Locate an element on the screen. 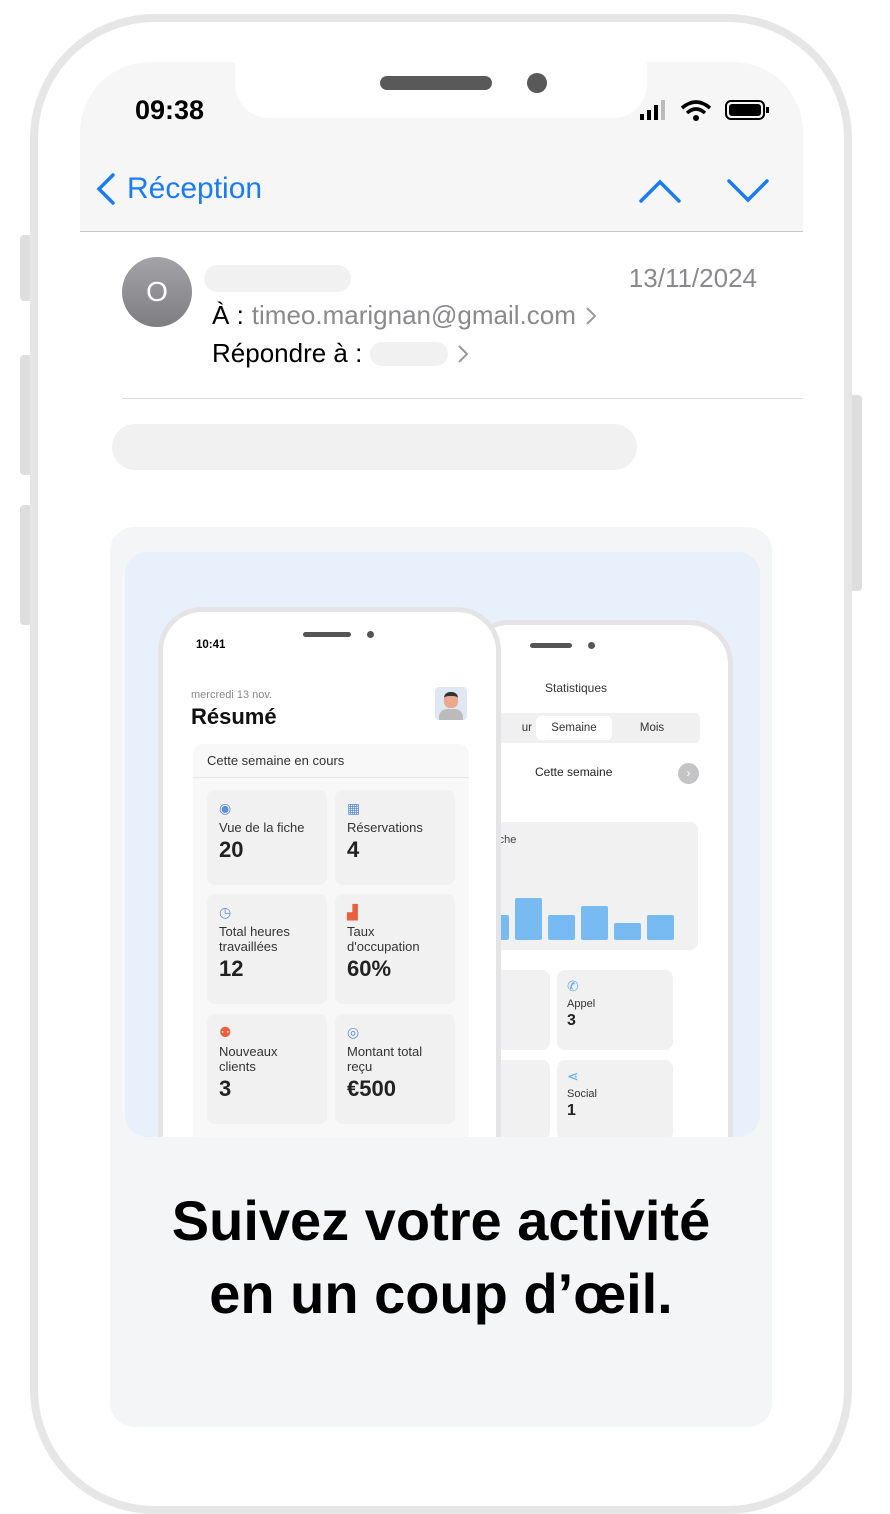  tile-label: Montant total reçu is located at coordinates (385, 1059).